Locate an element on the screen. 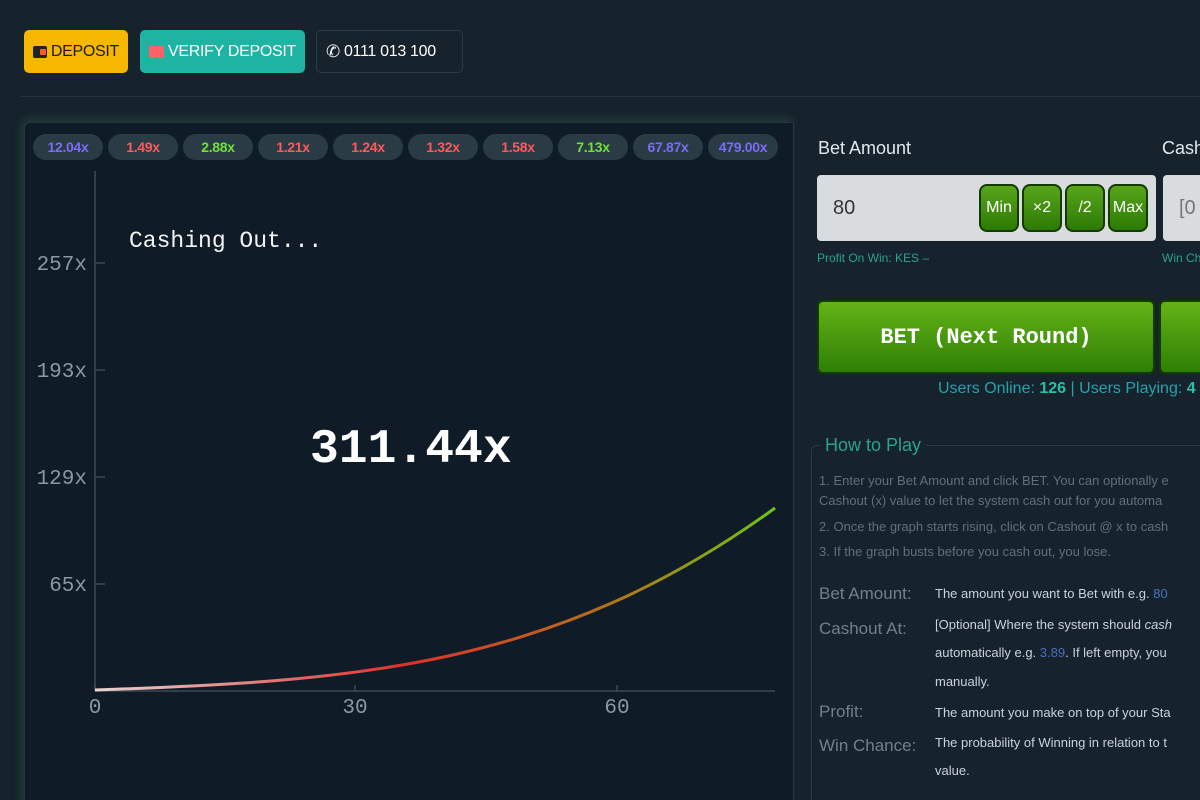 Image resolution: width=1200 pixels, height=800 pixels. users-playing-label: Users Playing: is located at coordinates (1131, 388).